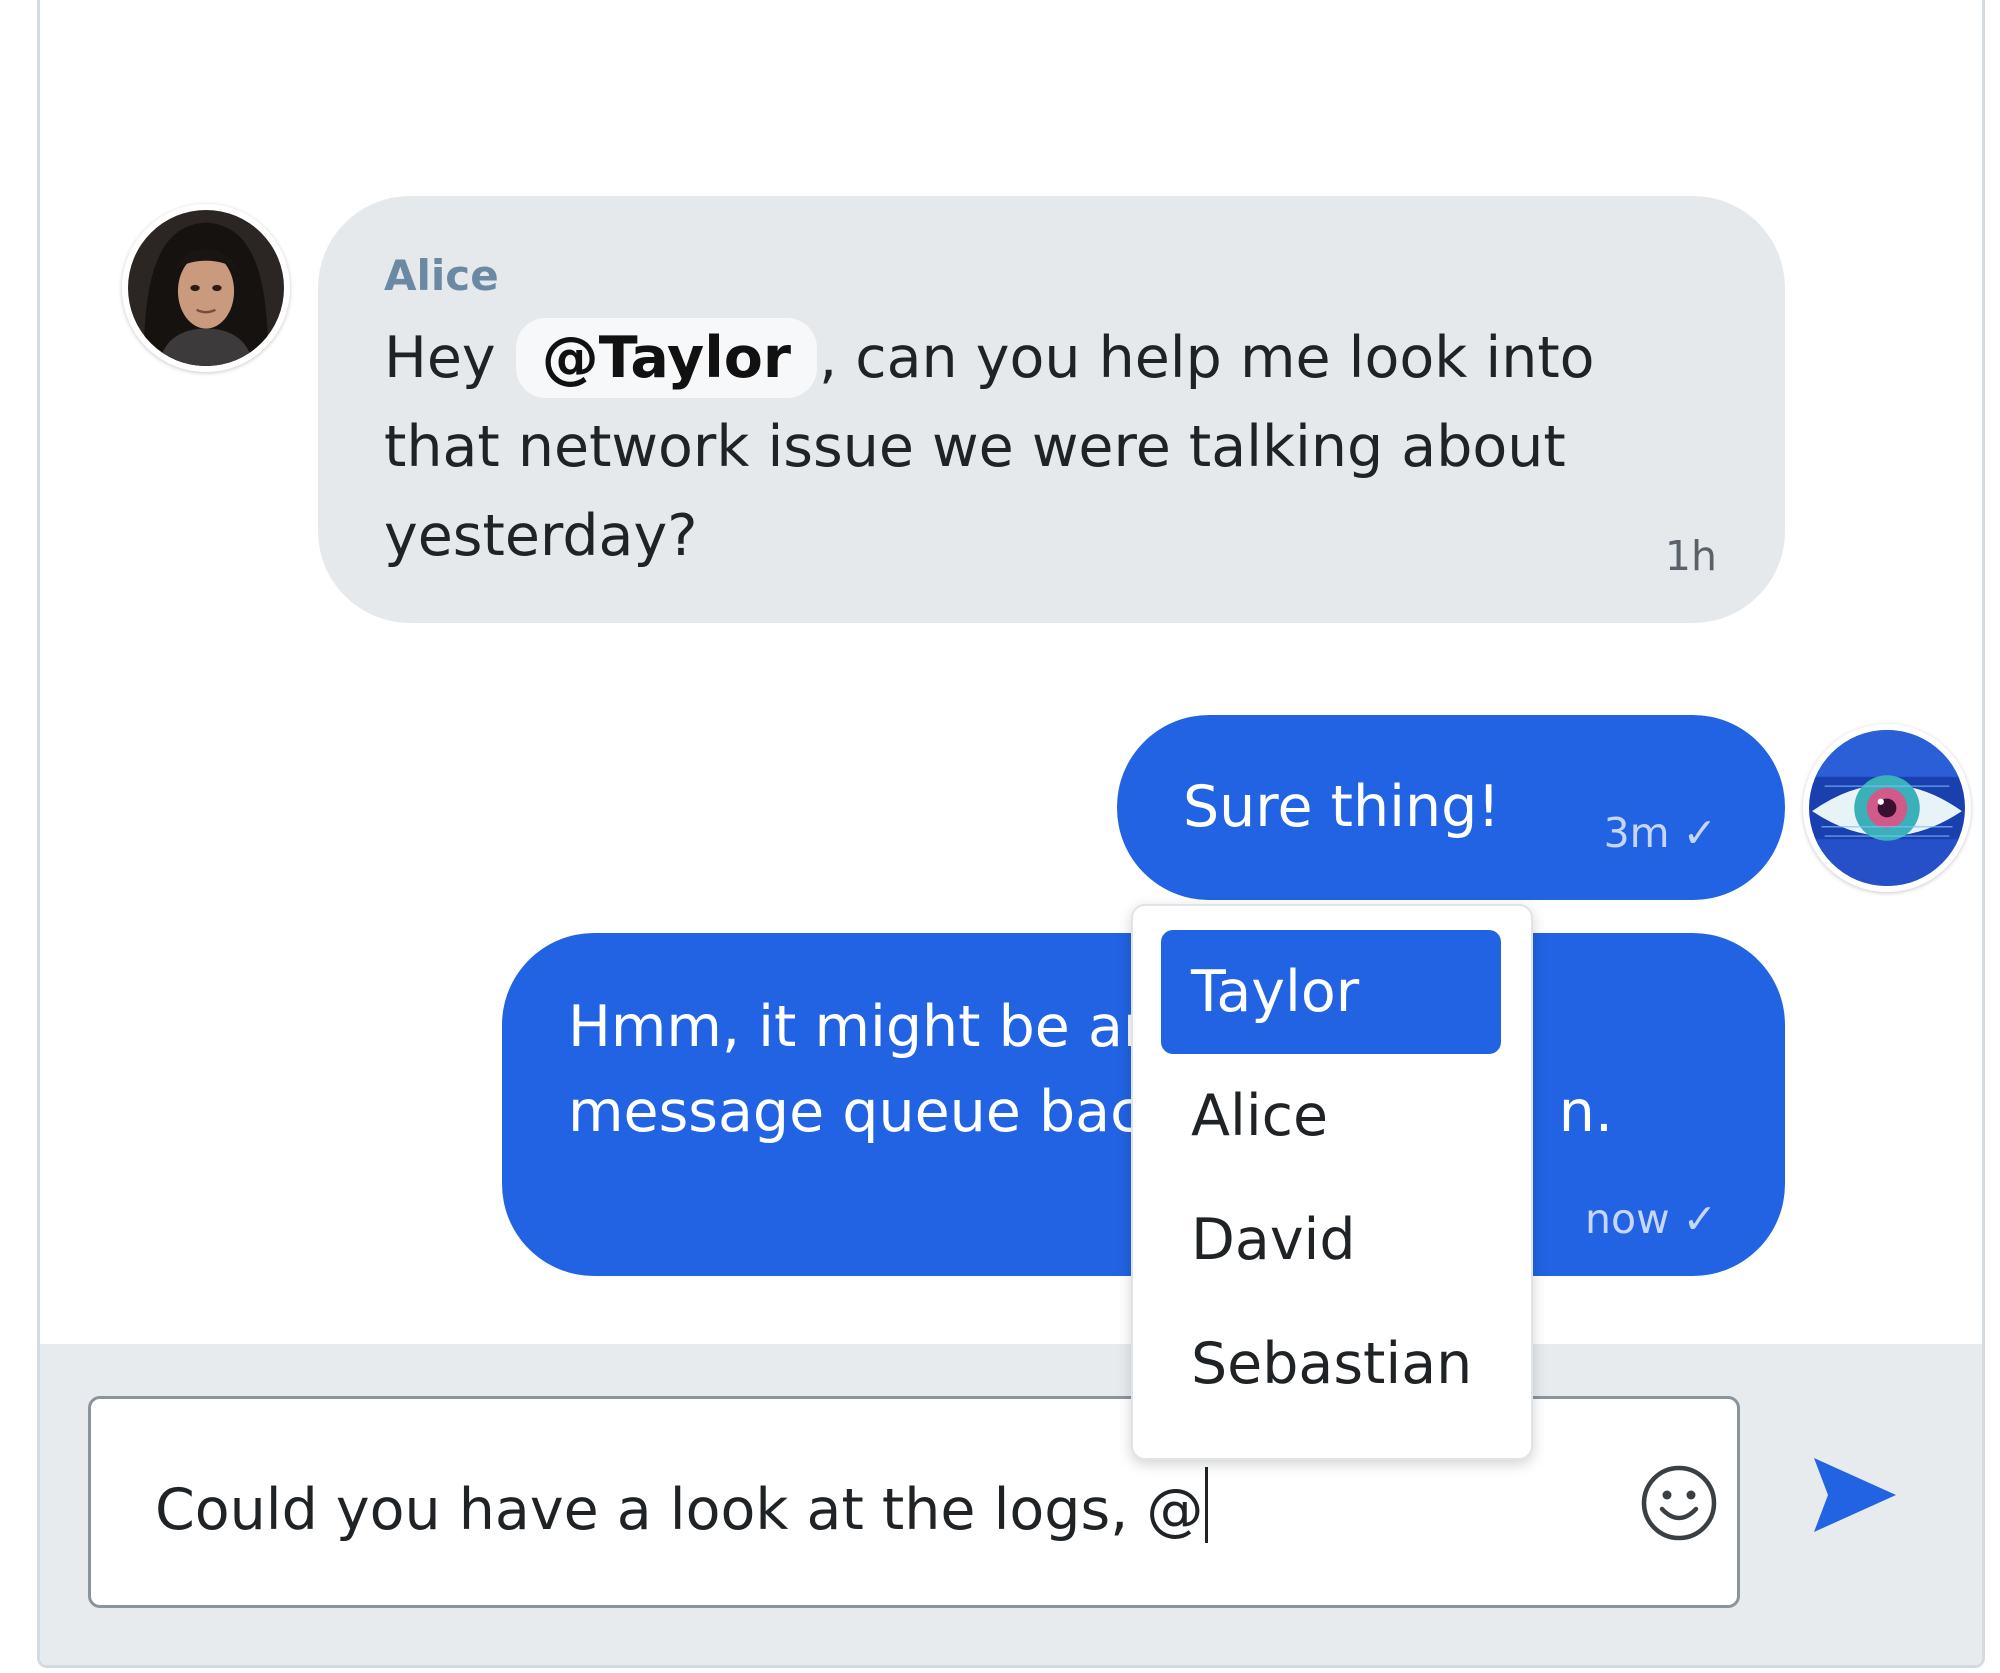  Describe the element at coordinates (1342, 807) in the screenshot. I see `outgoing-message-text: Sure thing!` at that location.